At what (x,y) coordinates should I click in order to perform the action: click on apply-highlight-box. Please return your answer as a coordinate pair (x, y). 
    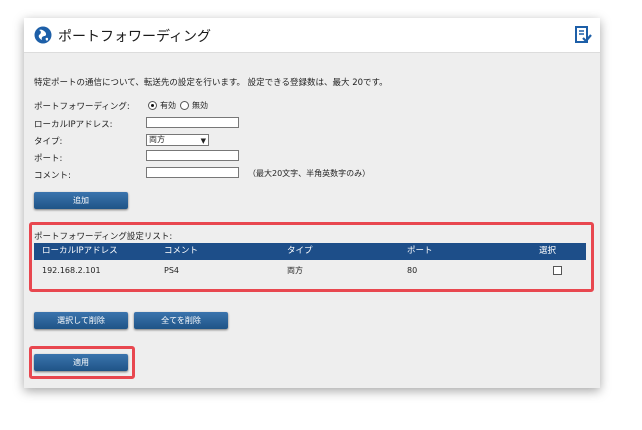
    Looking at the image, I should click on (82, 362).